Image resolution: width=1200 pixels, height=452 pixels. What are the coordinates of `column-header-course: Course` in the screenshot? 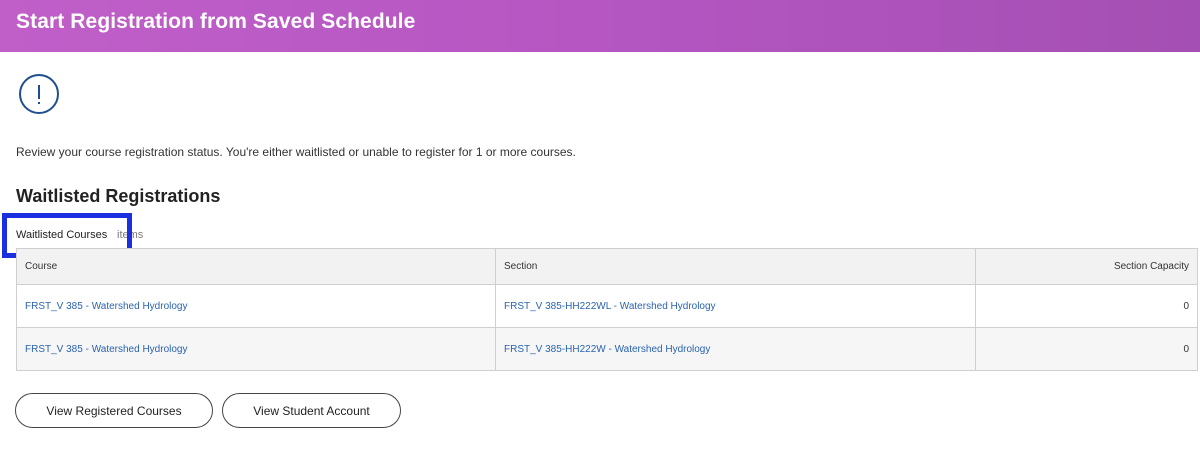 It's located at (256, 266).